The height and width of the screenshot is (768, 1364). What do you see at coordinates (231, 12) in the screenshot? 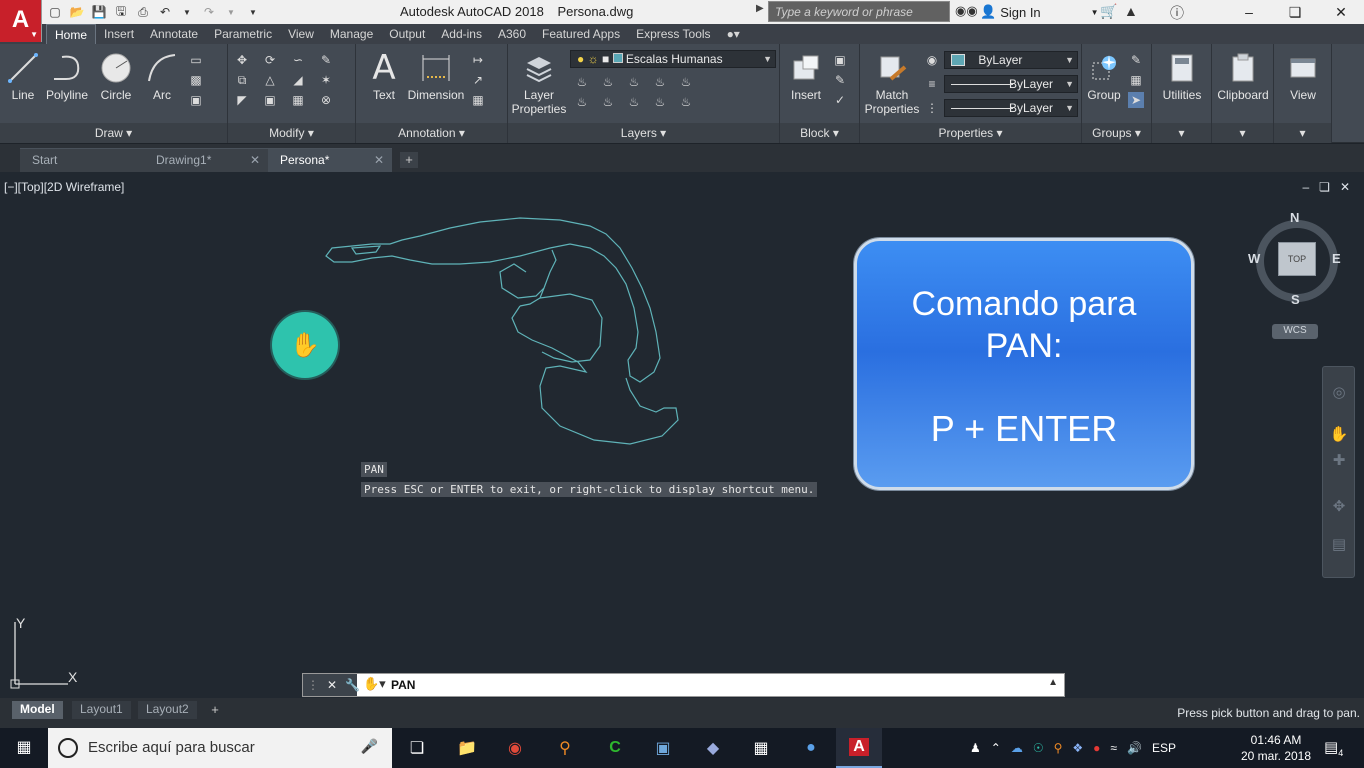
I see `redo-dropdown-icon: ▼` at bounding box center [231, 12].